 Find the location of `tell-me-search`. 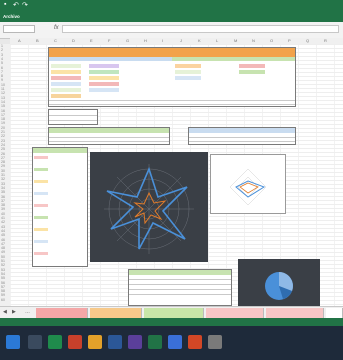

tell-me-search is located at coordinates (240, 16).